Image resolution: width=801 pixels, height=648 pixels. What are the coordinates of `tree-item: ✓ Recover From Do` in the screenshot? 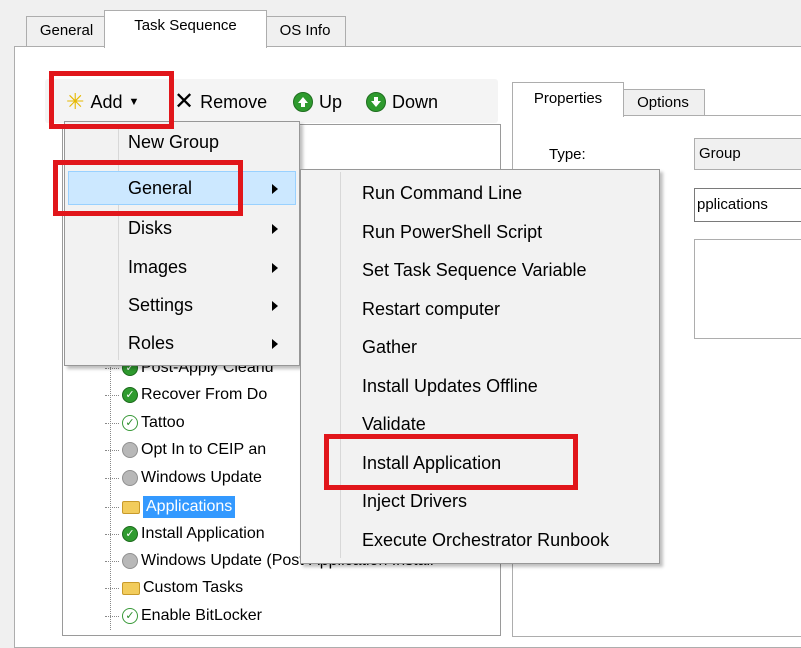 It's located at (186, 395).